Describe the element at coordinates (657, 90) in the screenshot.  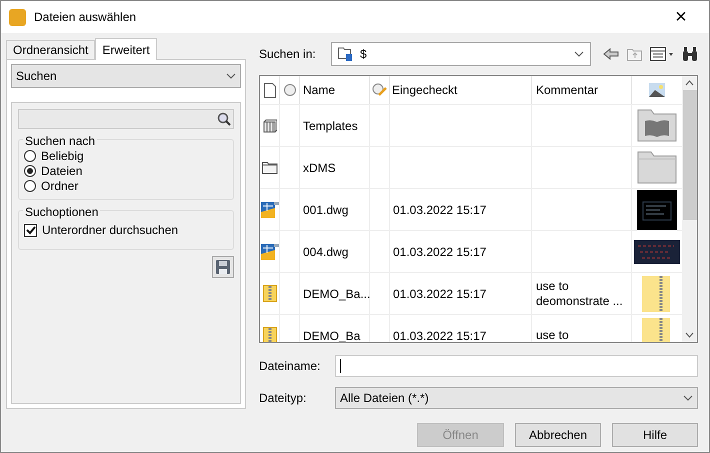
I see `image-icon` at that location.